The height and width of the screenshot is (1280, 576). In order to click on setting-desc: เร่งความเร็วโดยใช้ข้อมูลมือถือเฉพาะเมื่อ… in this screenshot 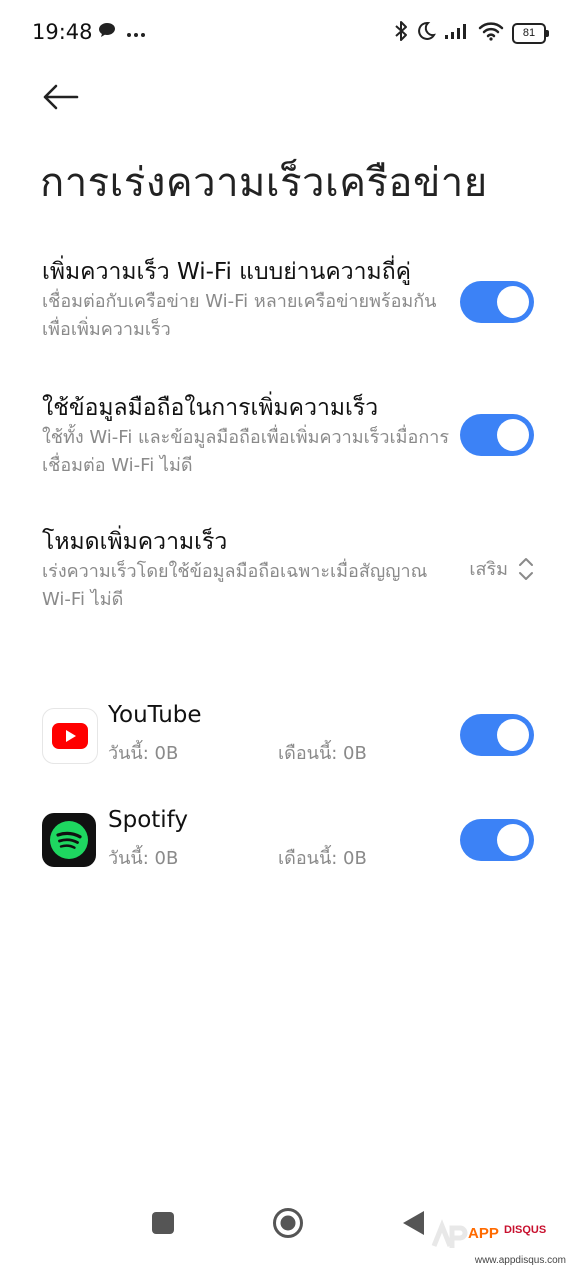, I will do `click(235, 585)`.